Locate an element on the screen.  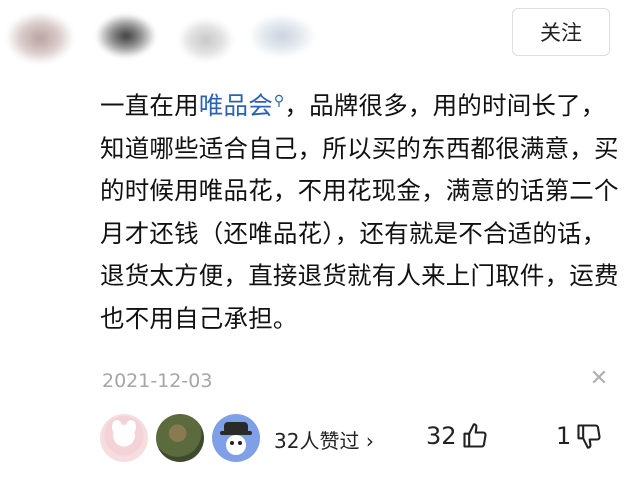
likes-bar: 32人赞过 › 32 1 is located at coordinates (370, 439).